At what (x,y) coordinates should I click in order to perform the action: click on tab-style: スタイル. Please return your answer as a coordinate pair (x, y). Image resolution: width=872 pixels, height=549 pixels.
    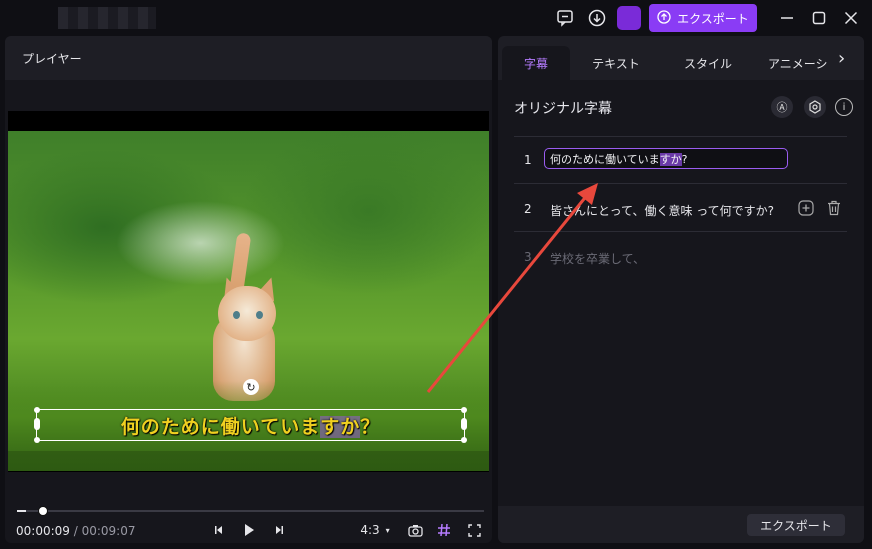
    Looking at the image, I should click on (708, 63).